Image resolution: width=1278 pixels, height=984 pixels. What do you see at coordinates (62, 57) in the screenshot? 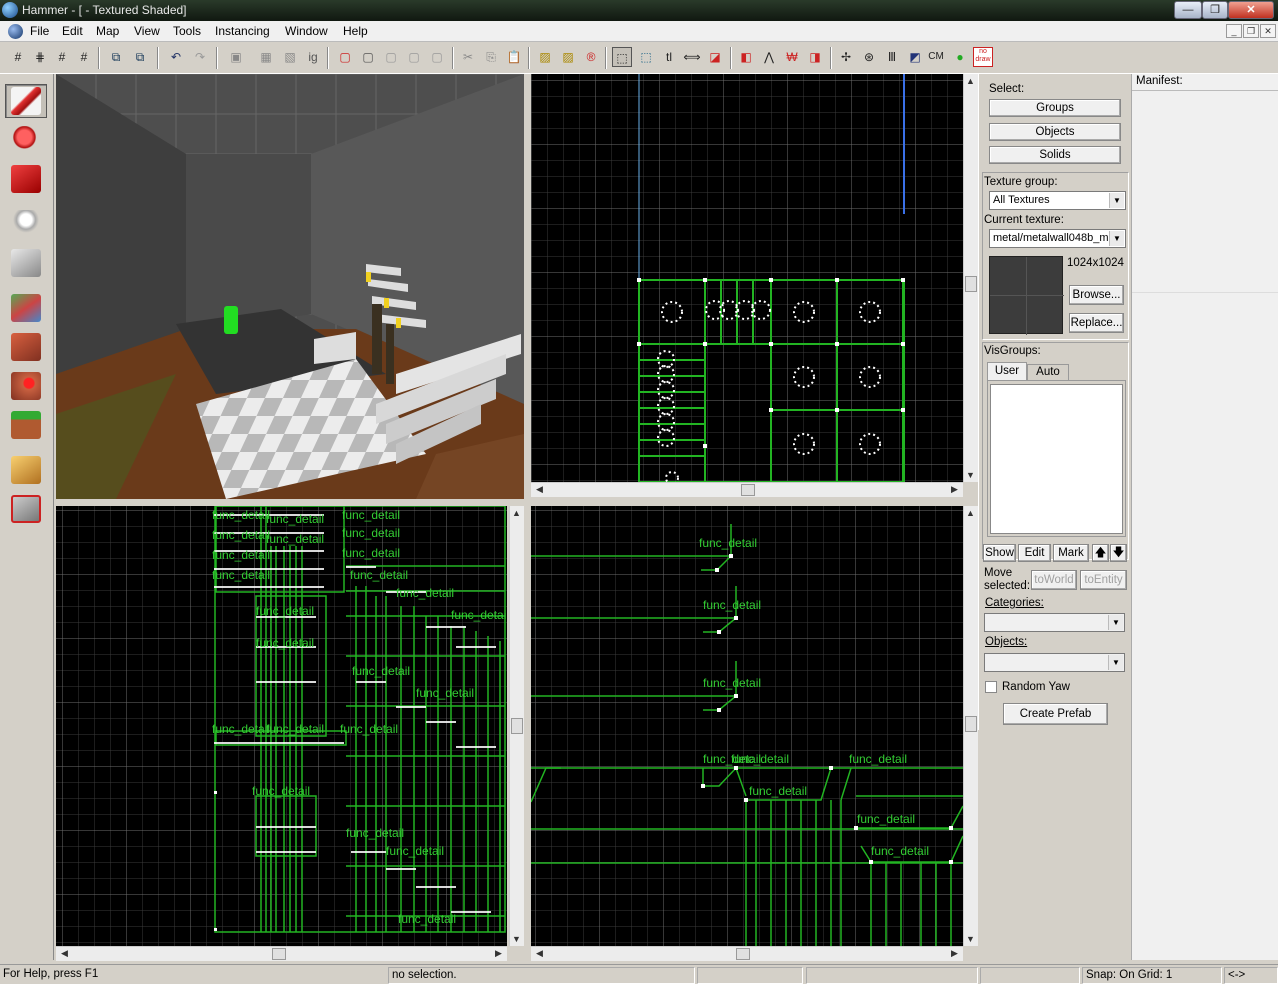
I see `grid-toggle-icon: #` at bounding box center [62, 57].